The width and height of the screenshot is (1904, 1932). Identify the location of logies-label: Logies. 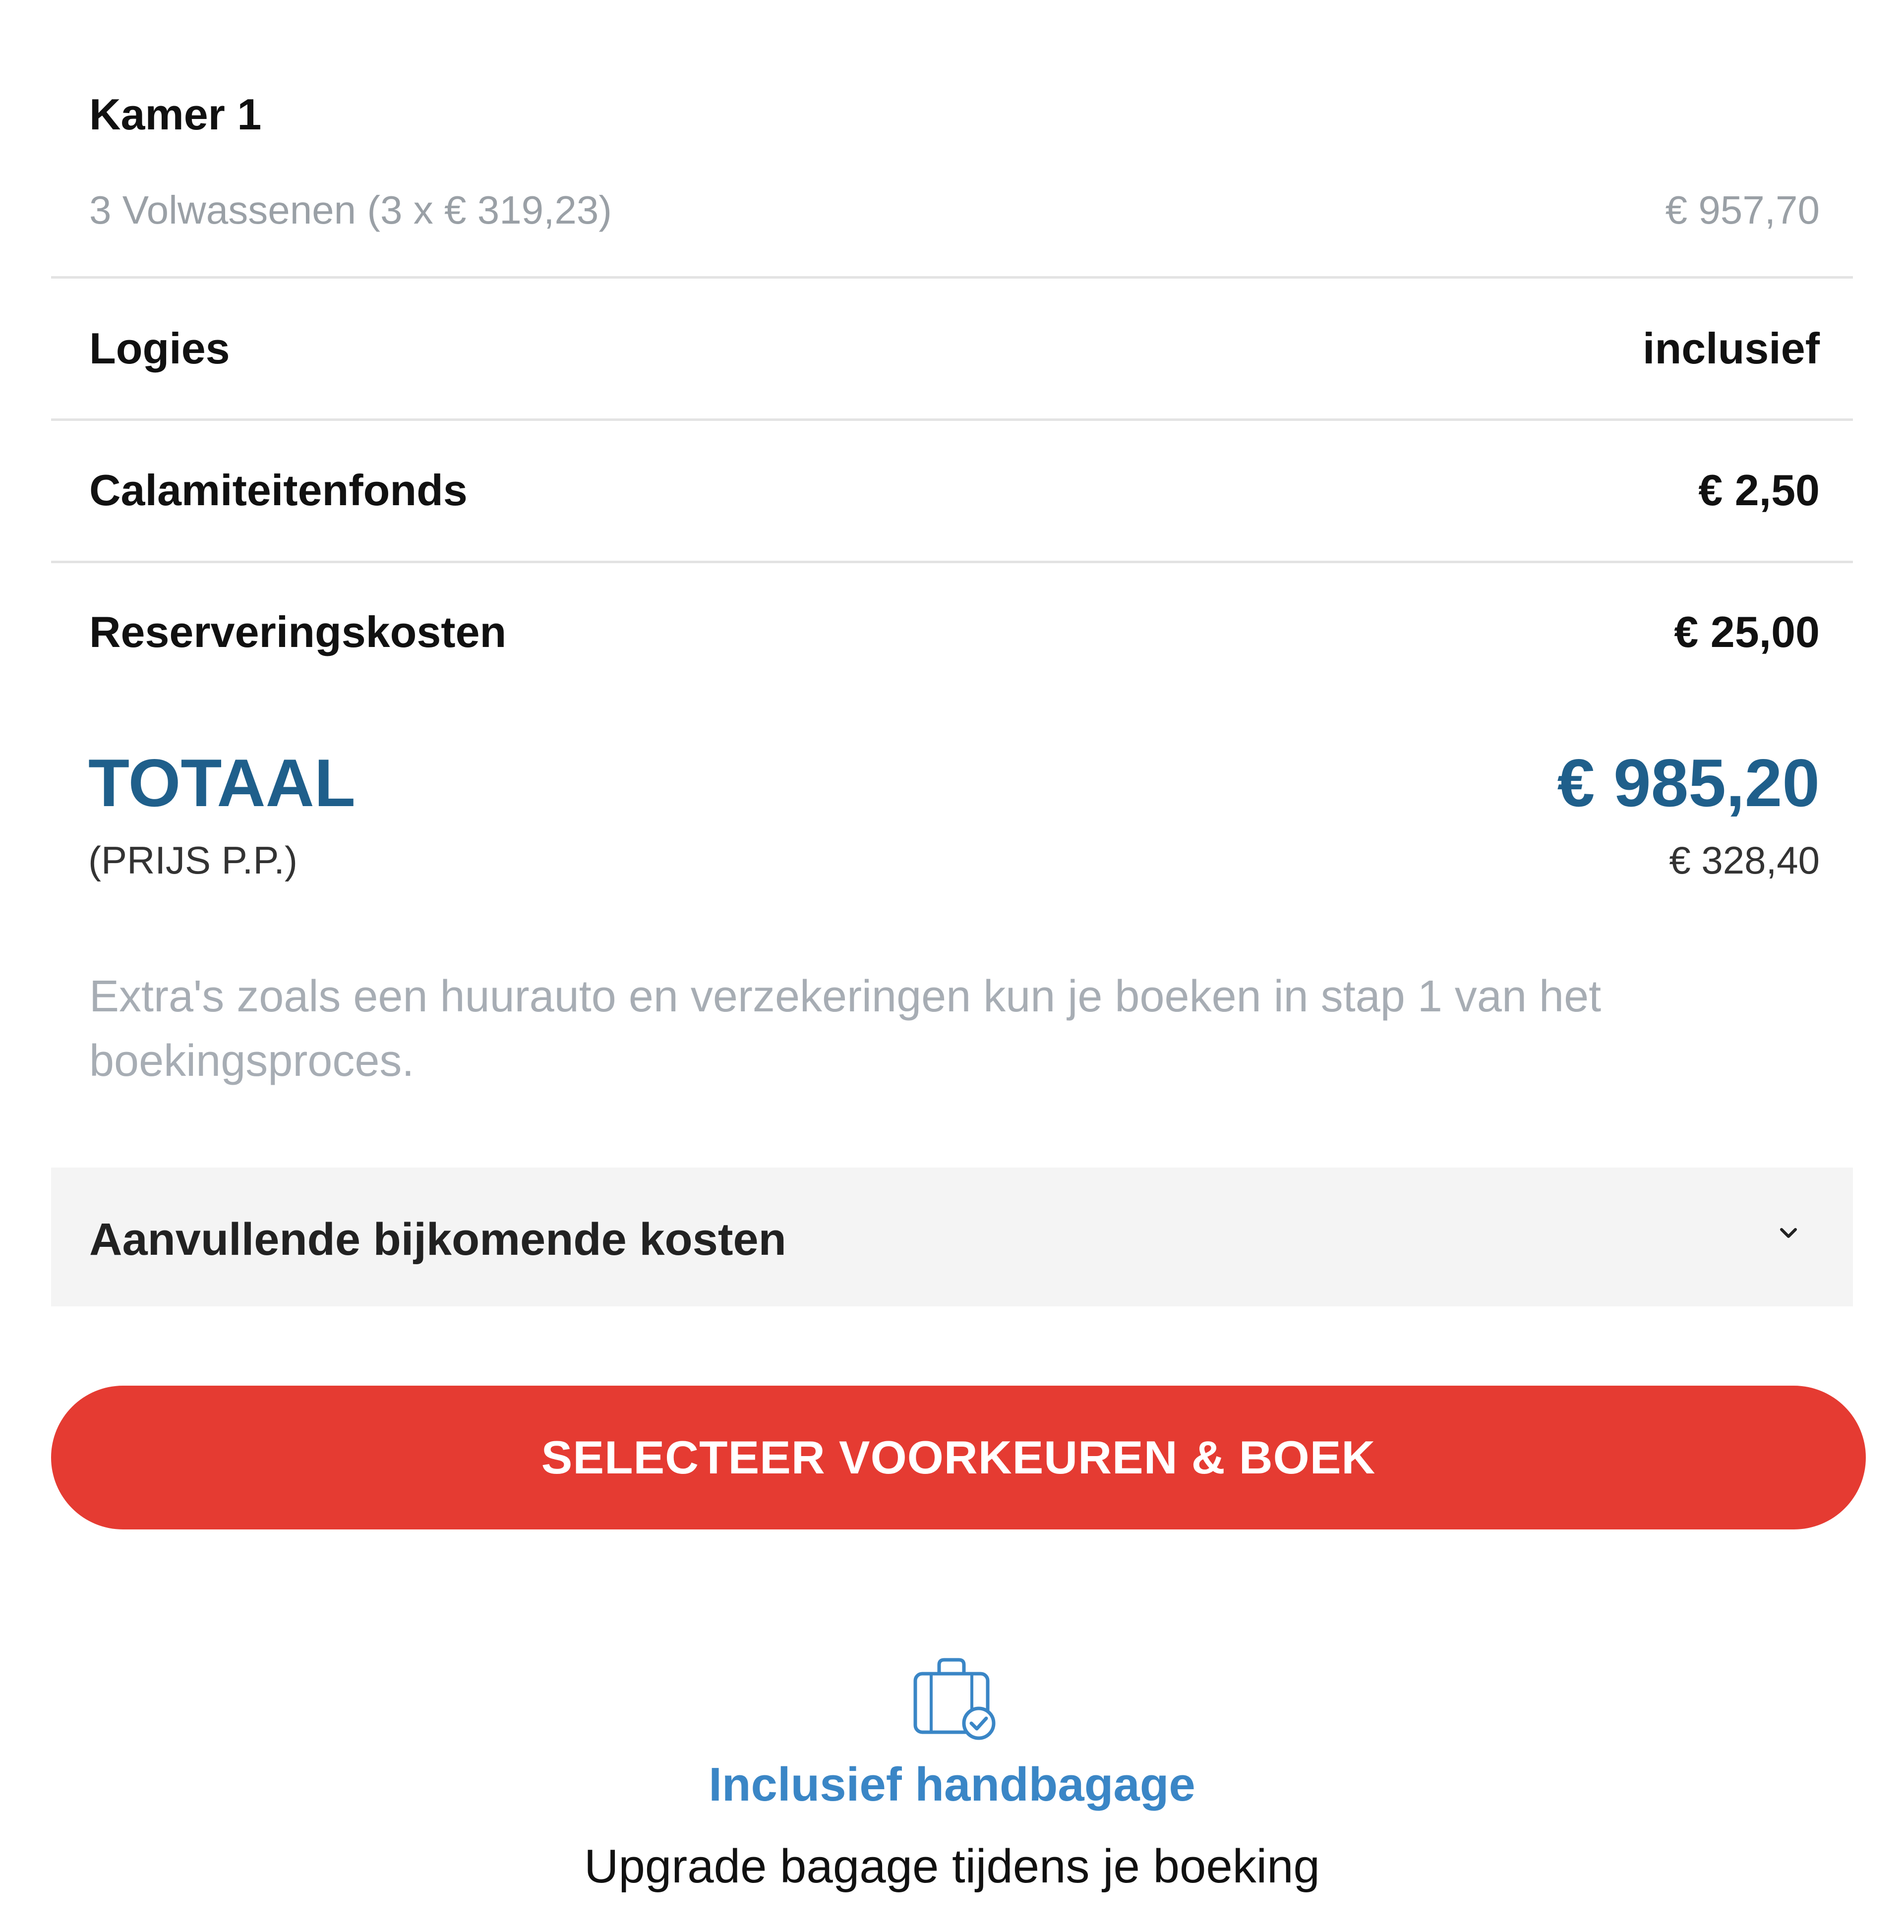
(159, 348).